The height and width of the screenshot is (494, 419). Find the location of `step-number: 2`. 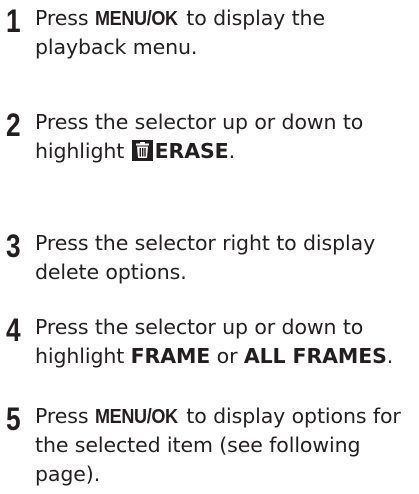

step-number: 2 is located at coordinates (13, 125).